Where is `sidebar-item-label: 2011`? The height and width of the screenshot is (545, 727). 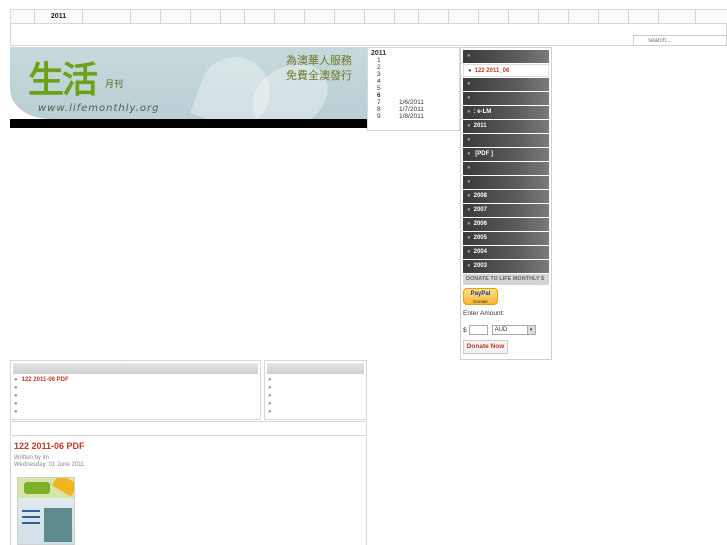 sidebar-item-label: 2011 is located at coordinates (480, 126).